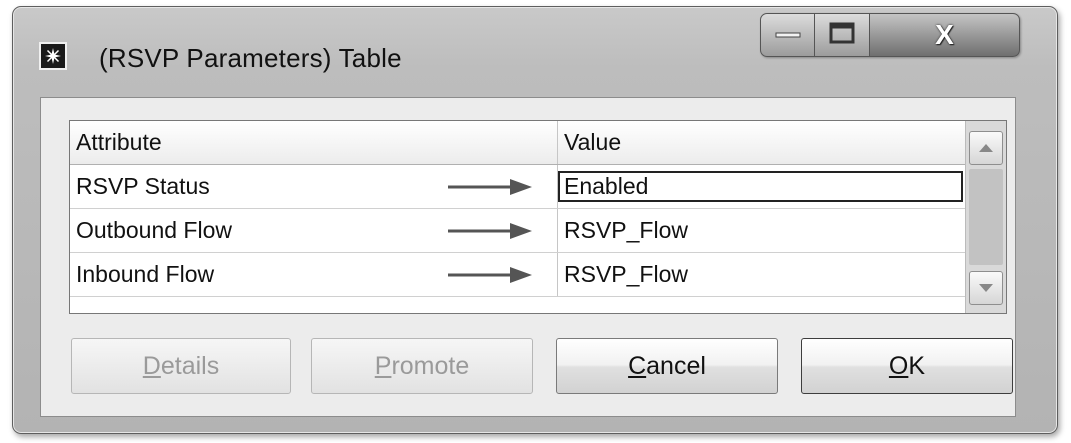 This screenshot has height=443, width=1071. I want to click on value-cell-editor: Enabled, so click(760, 186).